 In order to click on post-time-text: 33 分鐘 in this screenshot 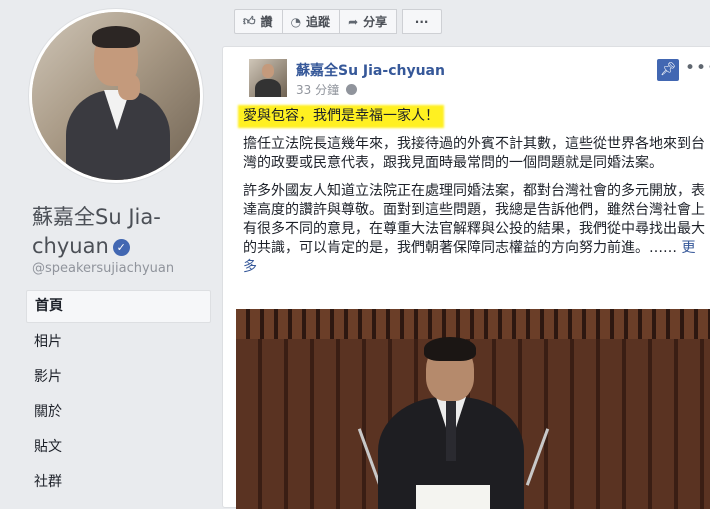, I will do `click(317, 90)`.